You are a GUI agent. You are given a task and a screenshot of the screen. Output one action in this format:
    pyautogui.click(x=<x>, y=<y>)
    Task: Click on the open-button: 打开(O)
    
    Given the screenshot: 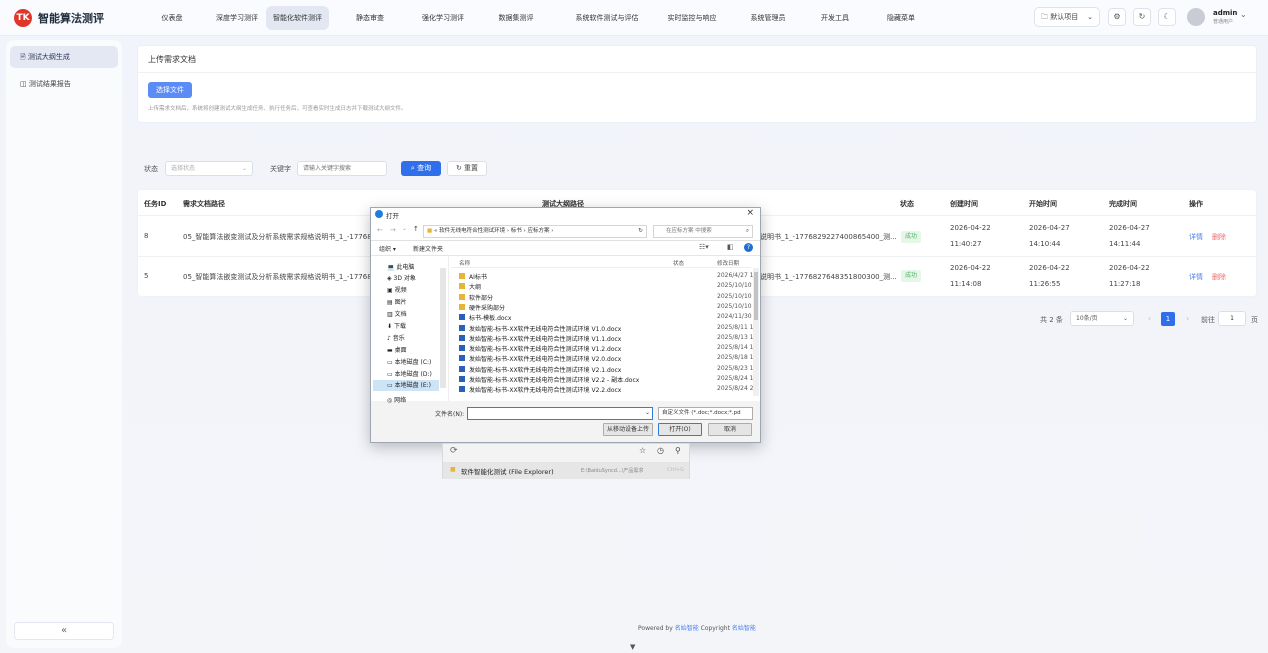 What is the action you would take?
    pyautogui.click(x=680, y=429)
    